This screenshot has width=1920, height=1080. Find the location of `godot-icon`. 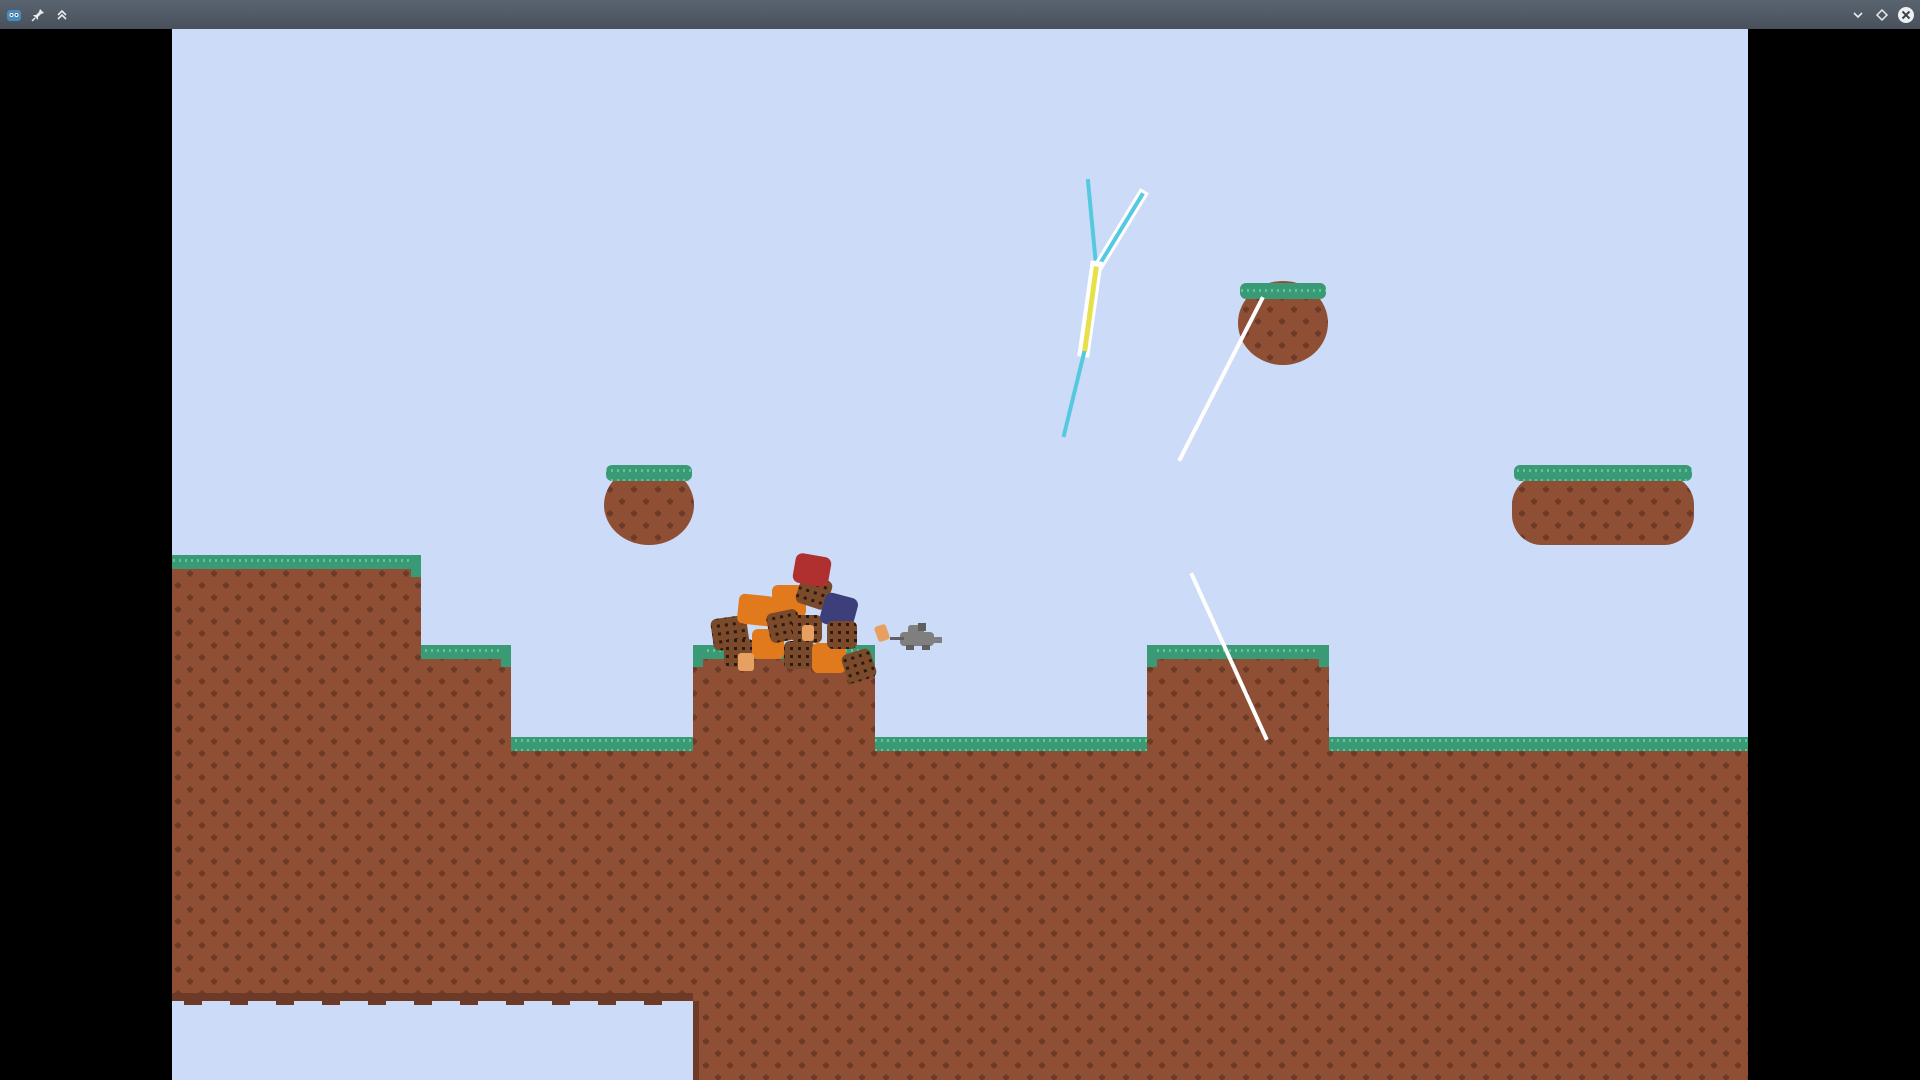

godot-icon is located at coordinates (13, 14).